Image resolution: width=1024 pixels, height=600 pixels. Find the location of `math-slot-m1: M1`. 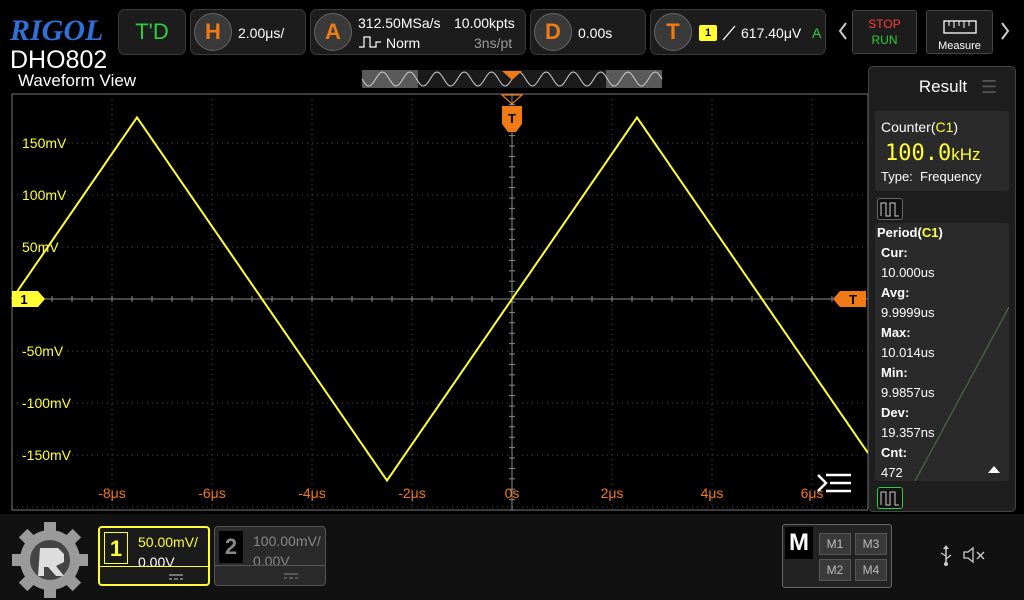

math-slot-m1: M1 is located at coordinates (835, 544).